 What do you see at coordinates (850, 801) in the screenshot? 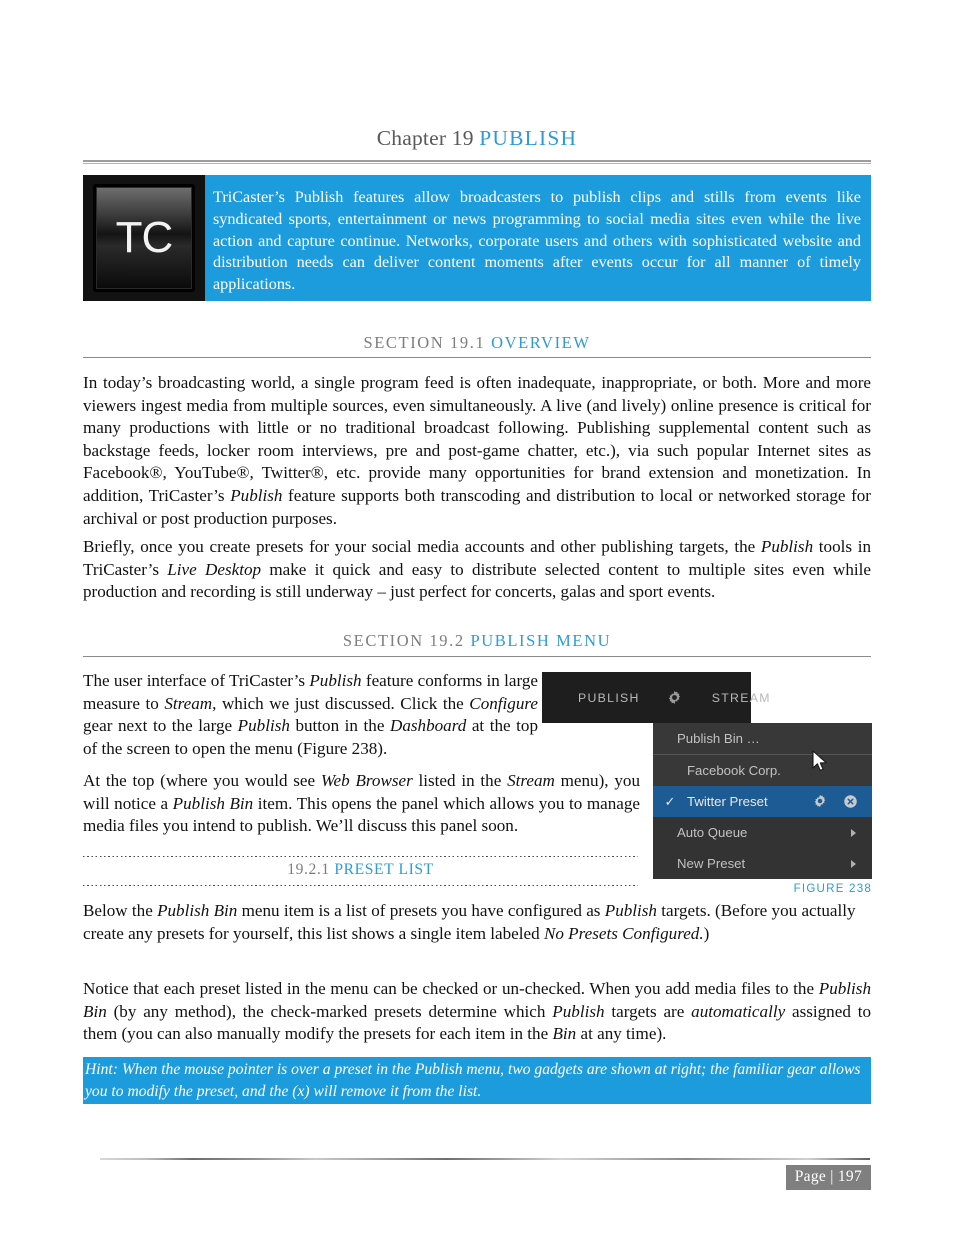
I see `close-circle-icon` at bounding box center [850, 801].